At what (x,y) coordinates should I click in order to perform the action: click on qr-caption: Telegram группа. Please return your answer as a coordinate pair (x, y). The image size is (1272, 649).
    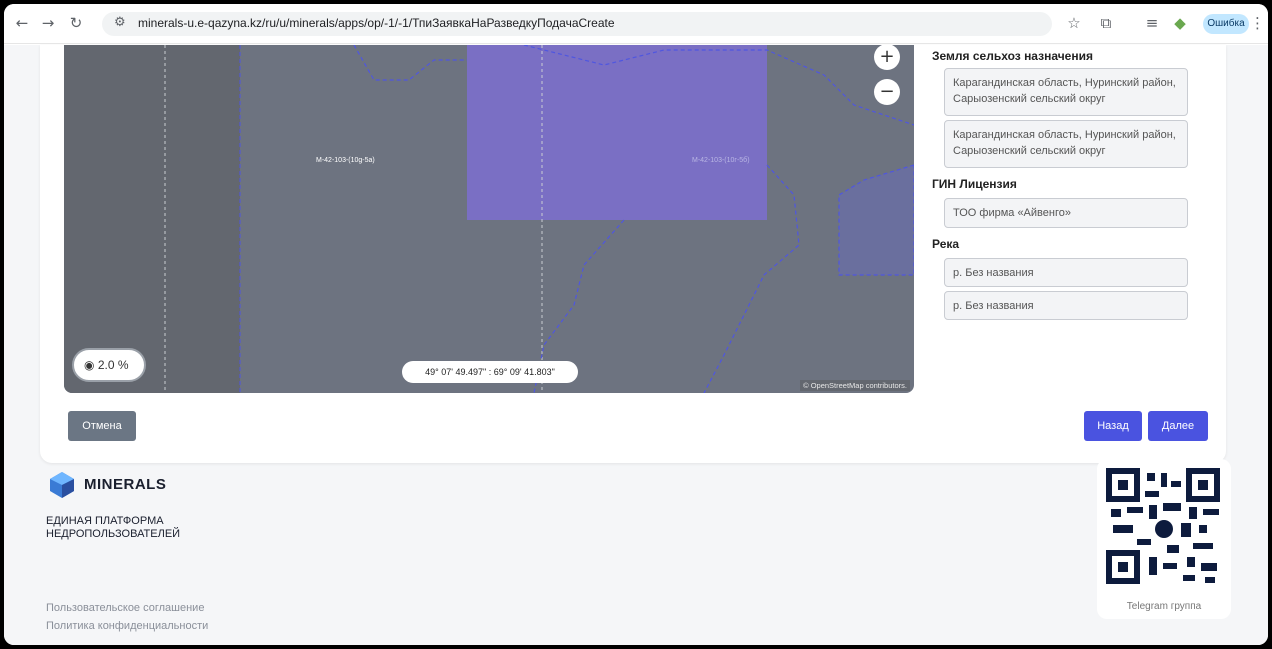
    Looking at the image, I should click on (1164, 606).